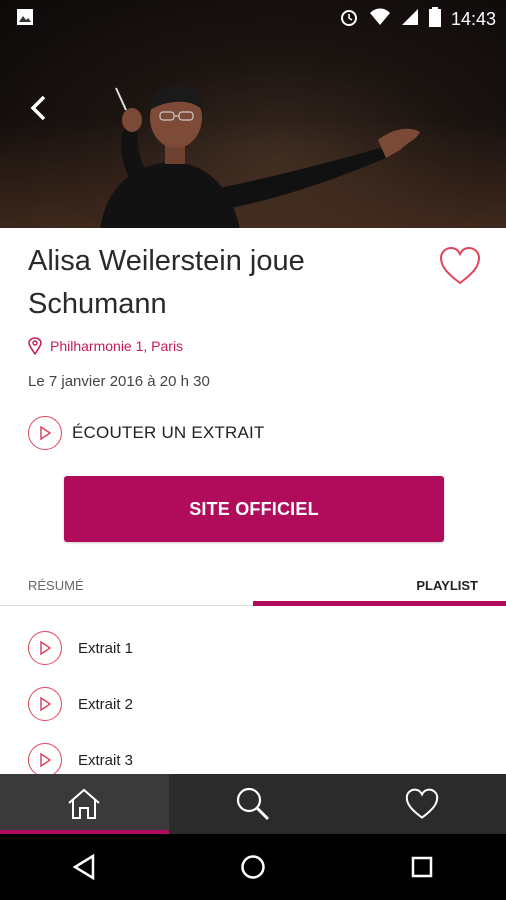 The width and height of the screenshot is (506, 900). What do you see at coordinates (410, 19) in the screenshot?
I see `signal-icon` at bounding box center [410, 19].